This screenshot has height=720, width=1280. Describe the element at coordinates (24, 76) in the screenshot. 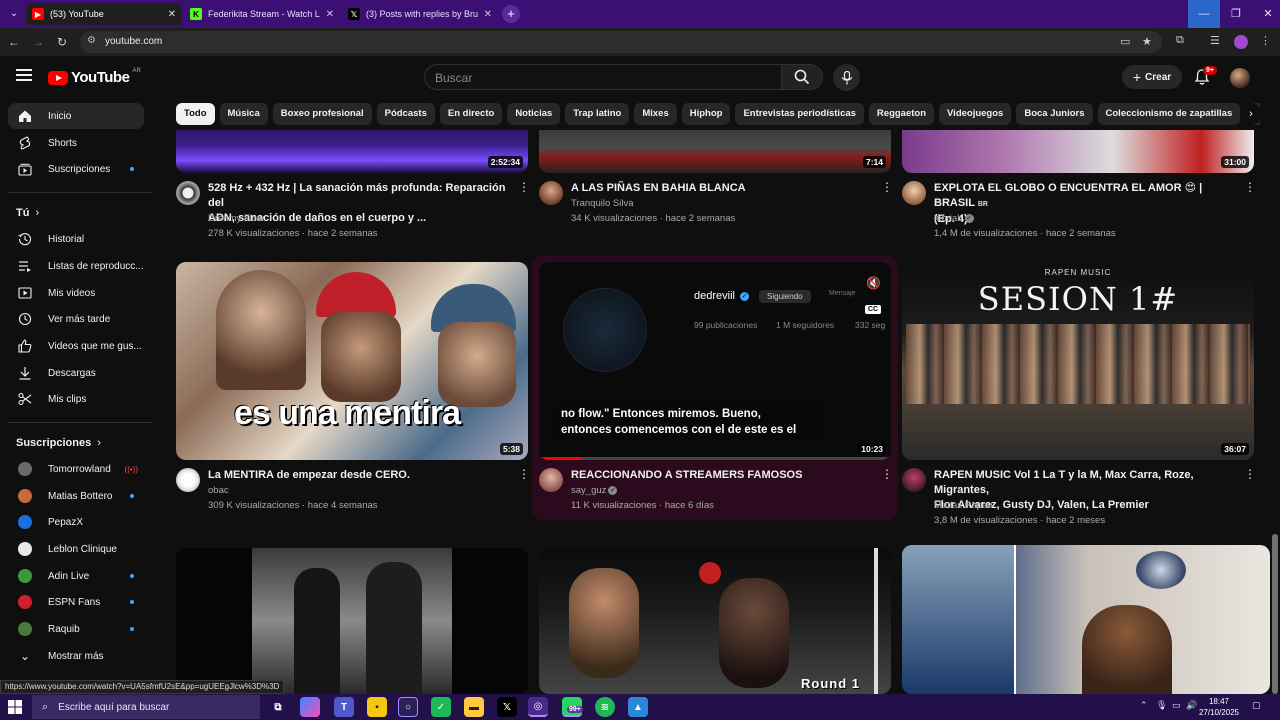

I see `menu-hamburger-icon` at that location.